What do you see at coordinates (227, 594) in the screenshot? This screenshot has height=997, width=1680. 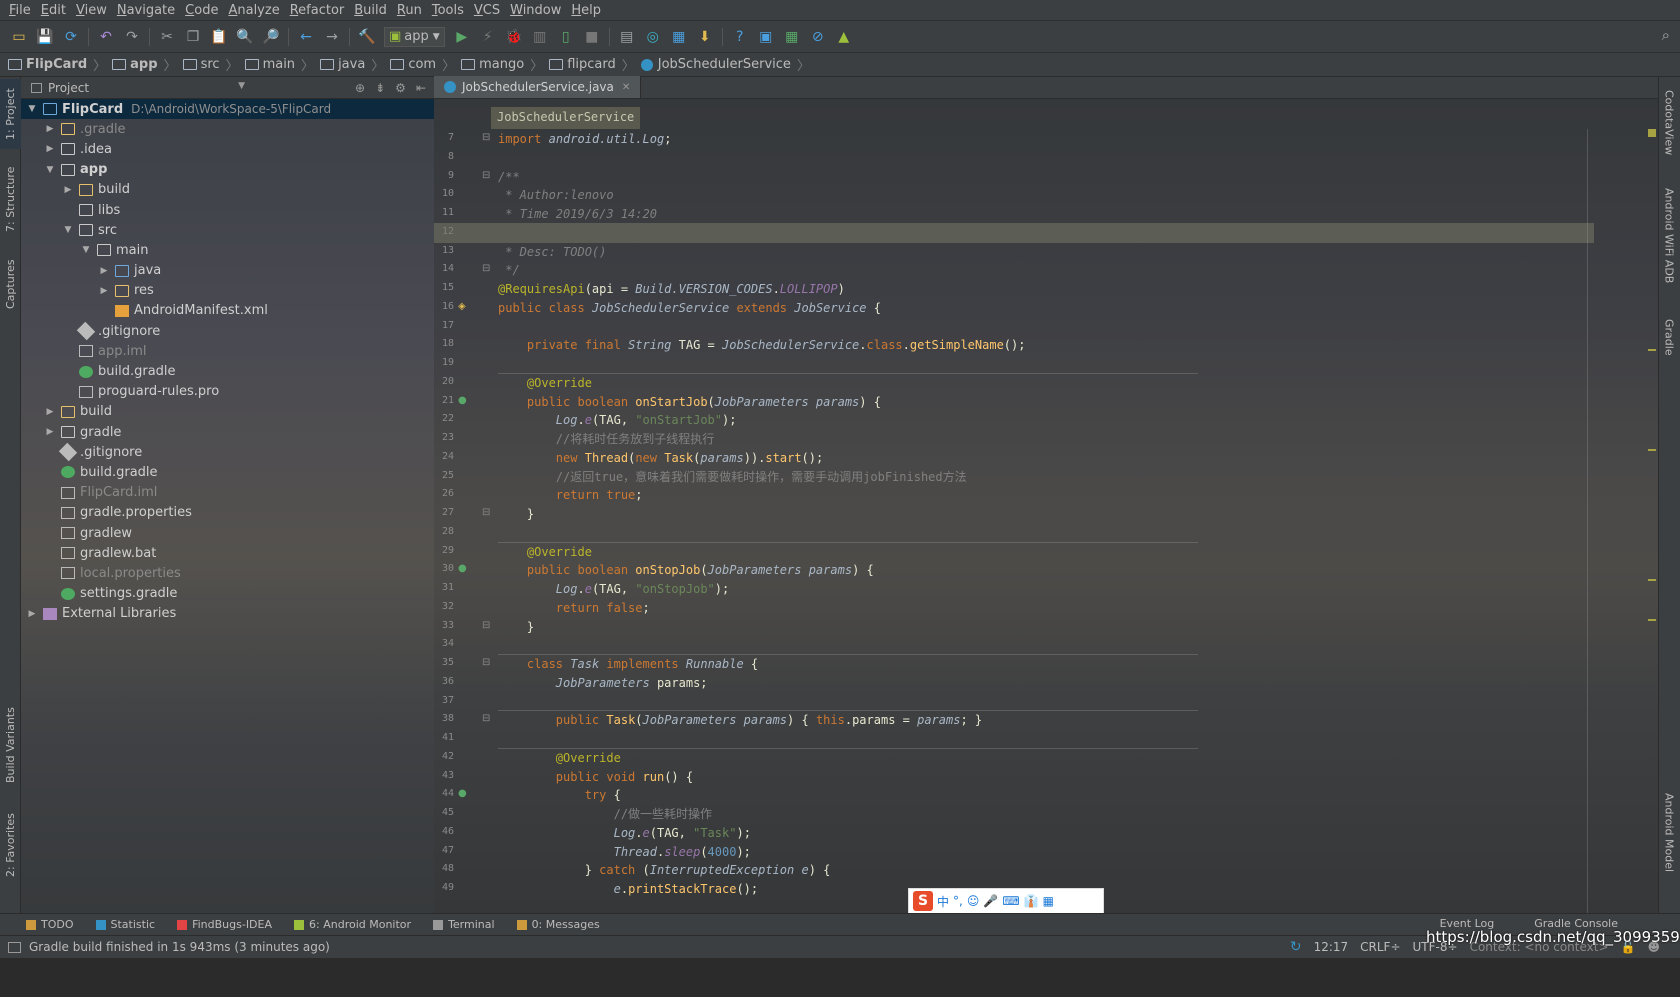 I see `tree-item: settings.gradle` at bounding box center [227, 594].